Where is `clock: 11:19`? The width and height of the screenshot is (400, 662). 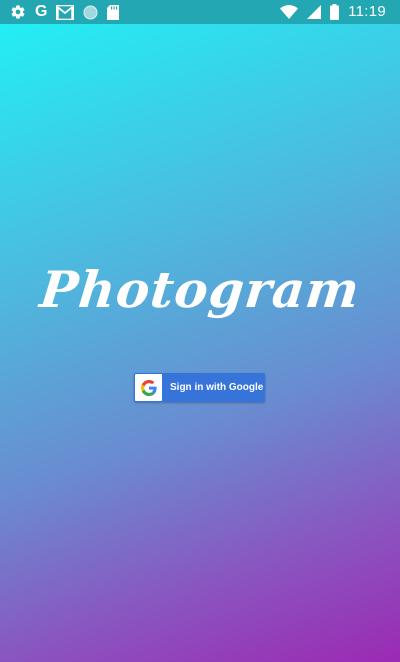
clock: 11:19 is located at coordinates (367, 11).